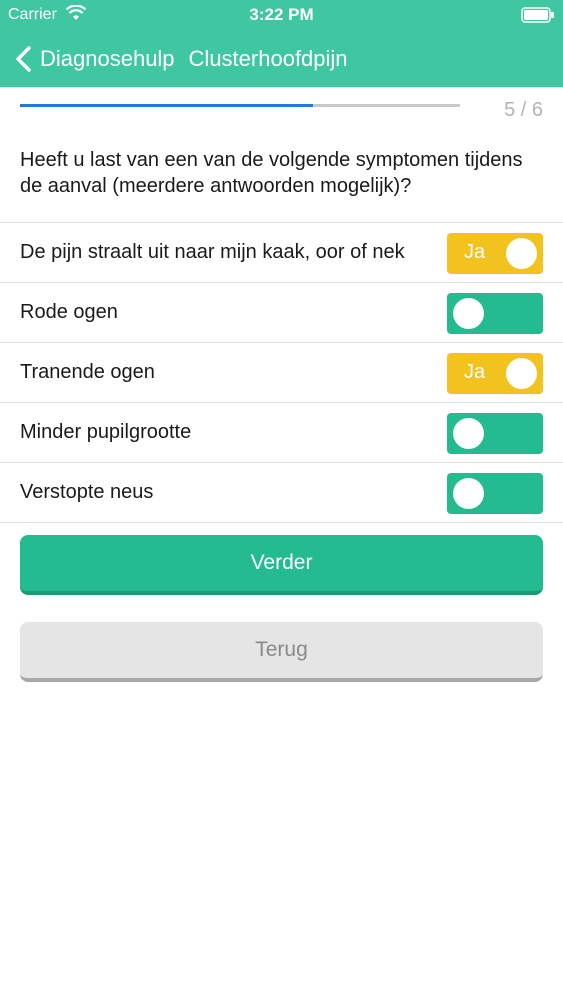 The width and height of the screenshot is (563, 1000). What do you see at coordinates (268, 58) in the screenshot?
I see `page-title: Clusterhoofdpijn` at bounding box center [268, 58].